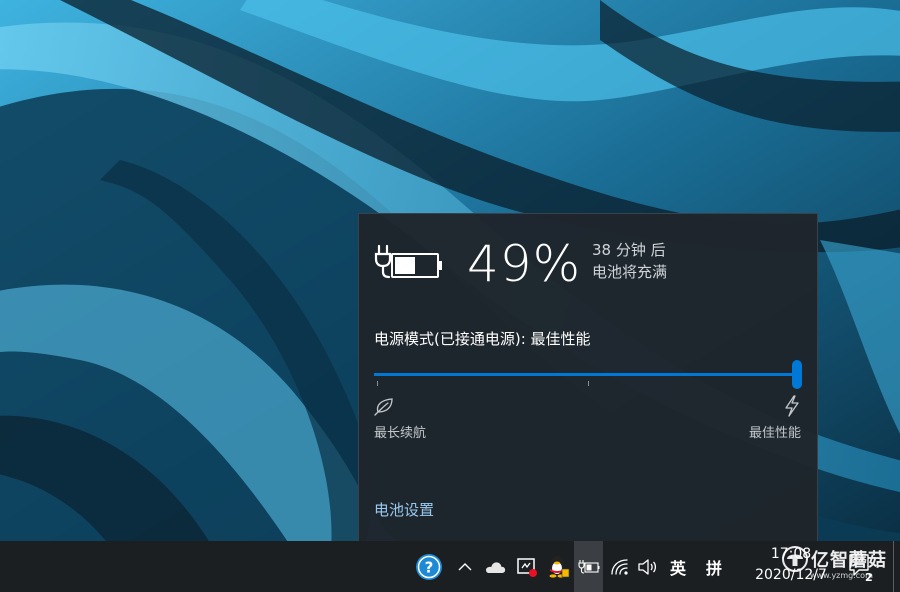 Image resolution: width=900 pixels, height=592 pixels. I want to click on qq-penguin-icon, so click(559, 566).